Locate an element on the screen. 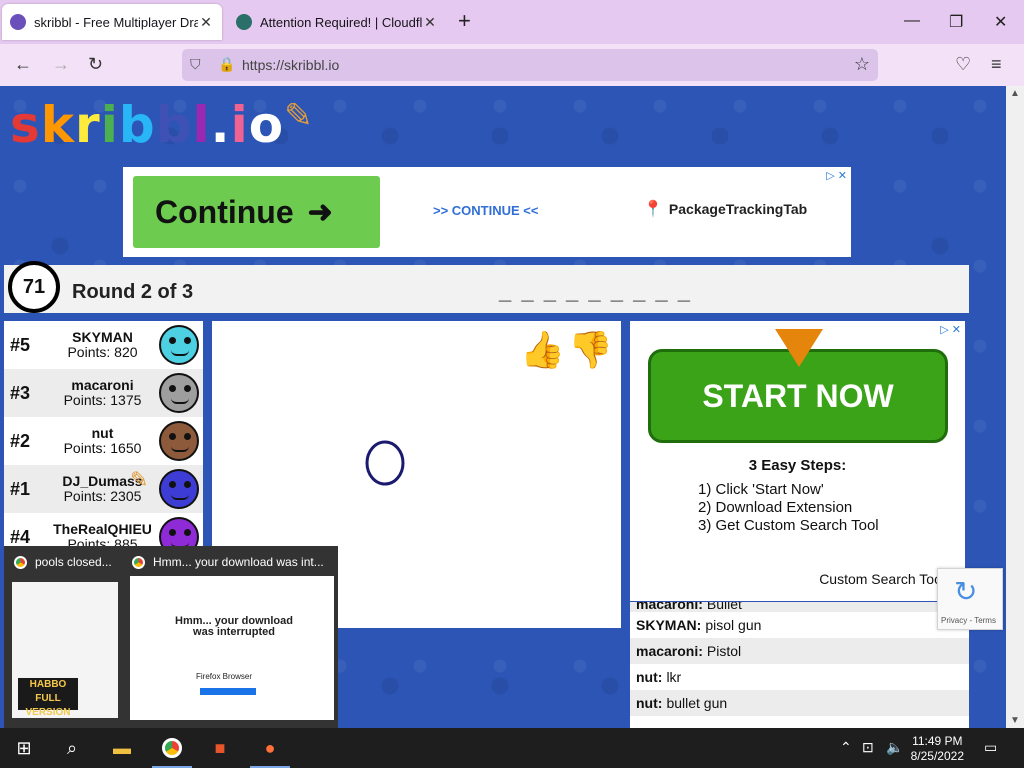 Image resolution: width=1024 pixels, height=768 pixels. ad-continue-link: >> CONTINUE << is located at coordinates (485, 210).